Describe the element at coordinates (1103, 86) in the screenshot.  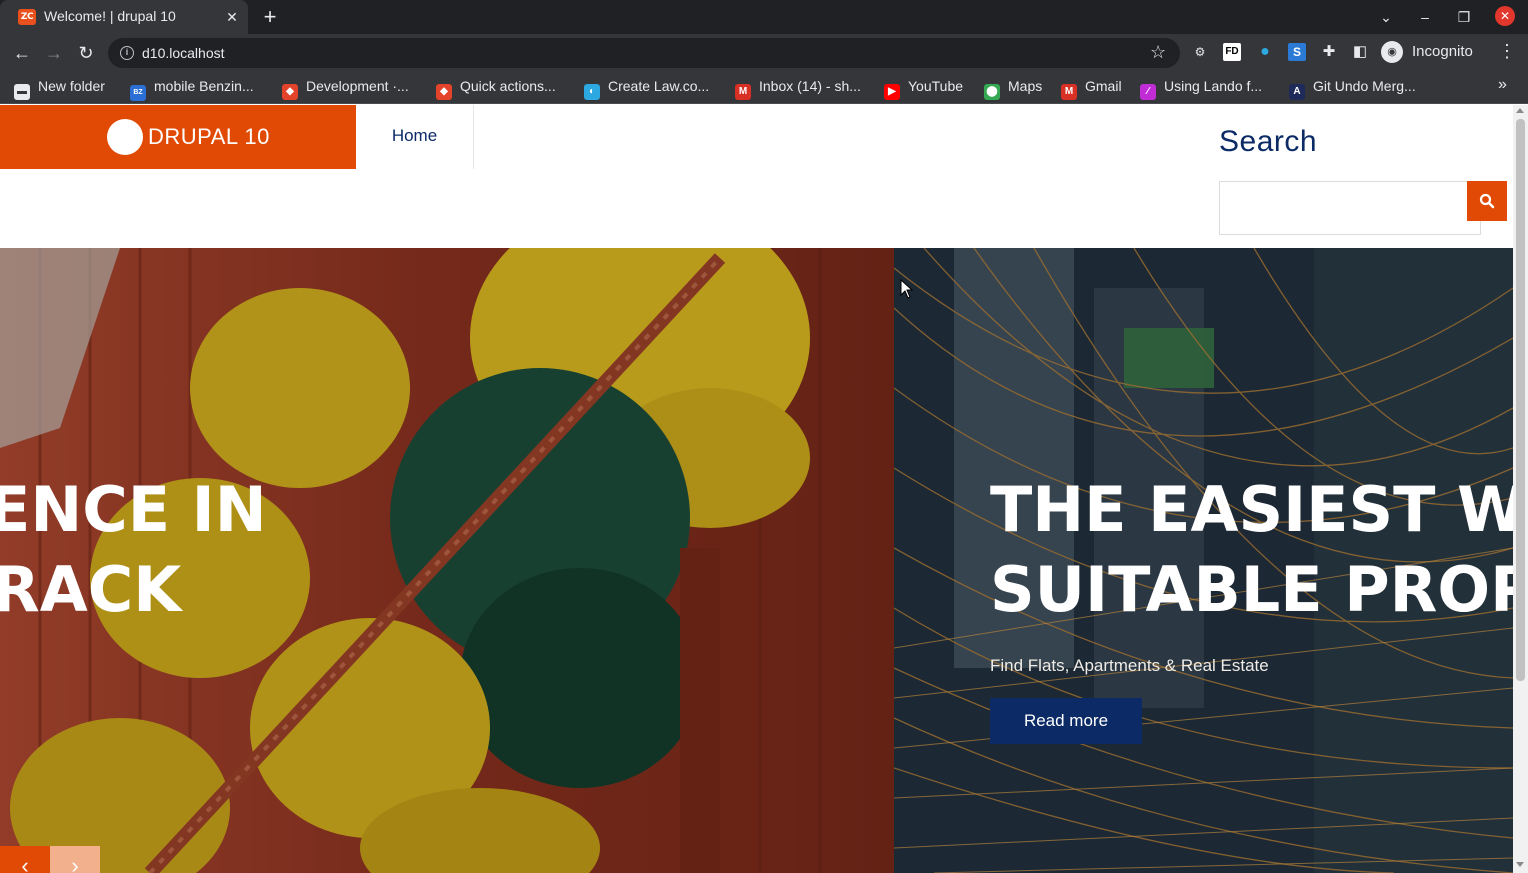
I see `bookmark-label: Gmail` at that location.